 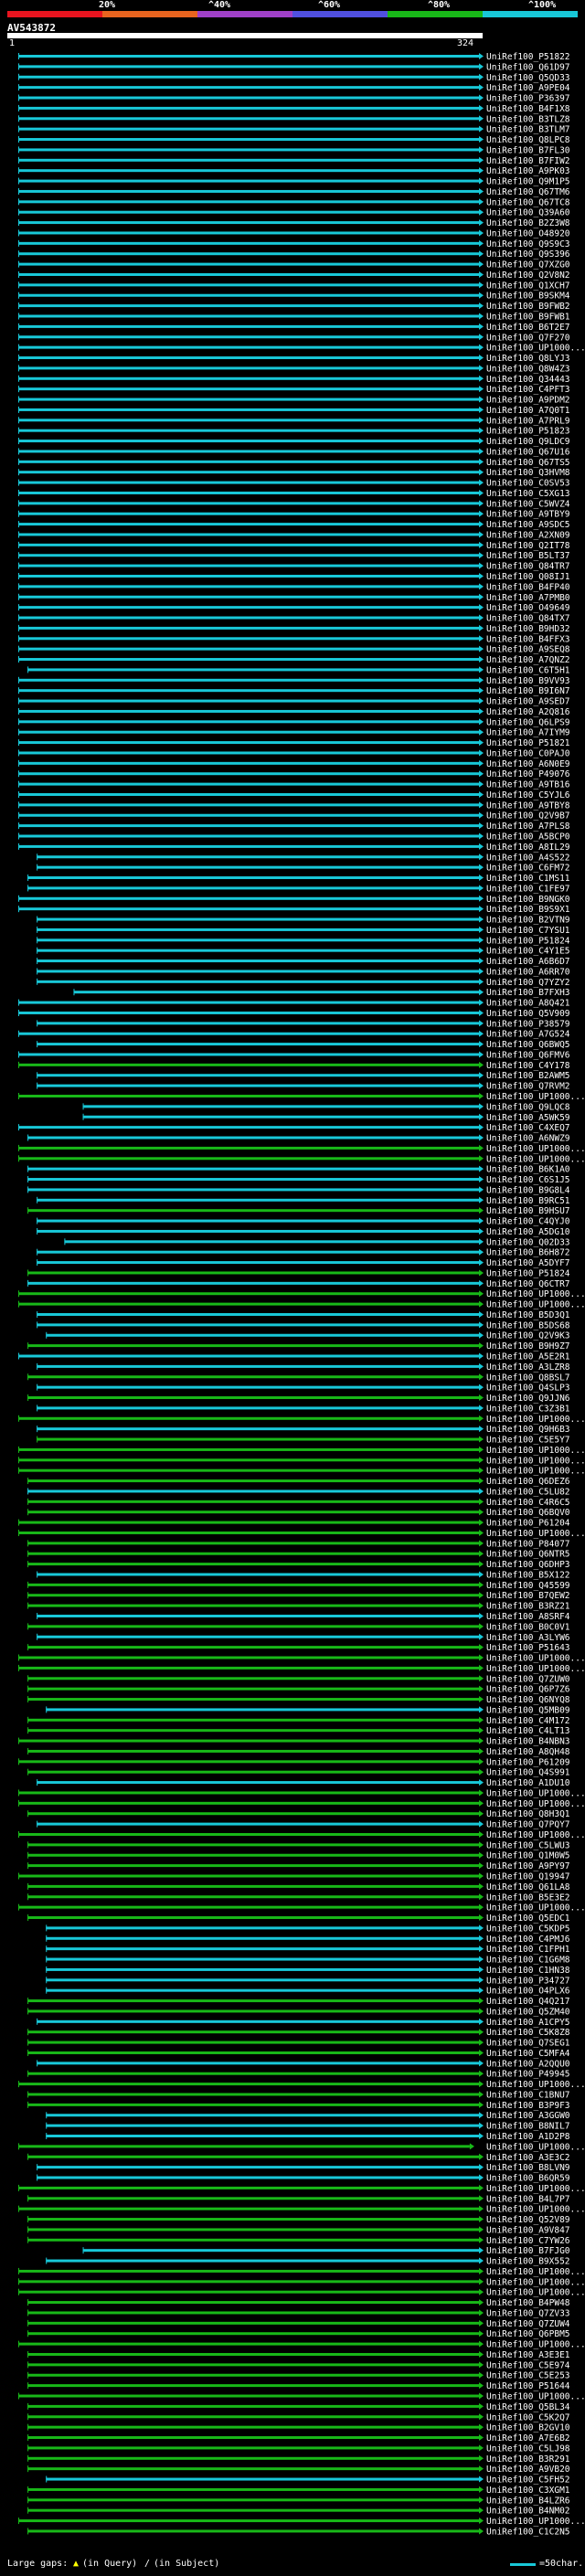 What do you see at coordinates (528, 463) in the screenshot?
I see `hit-label: UniRef100_Q67TS5` at bounding box center [528, 463].